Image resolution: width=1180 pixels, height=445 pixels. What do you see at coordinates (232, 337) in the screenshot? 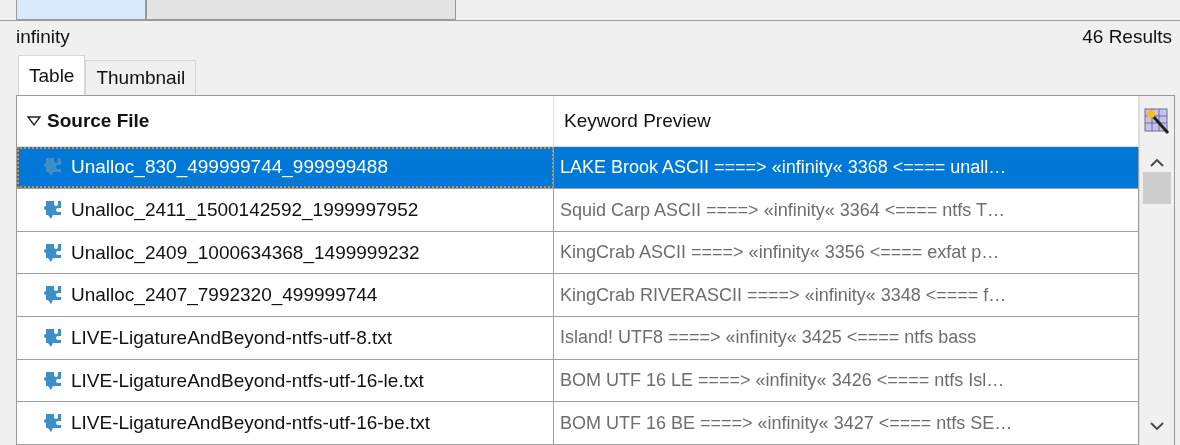
I see `file-name: LIVE-LigatureAndBeyond-ntfs-utf-8.txt` at bounding box center [232, 337].